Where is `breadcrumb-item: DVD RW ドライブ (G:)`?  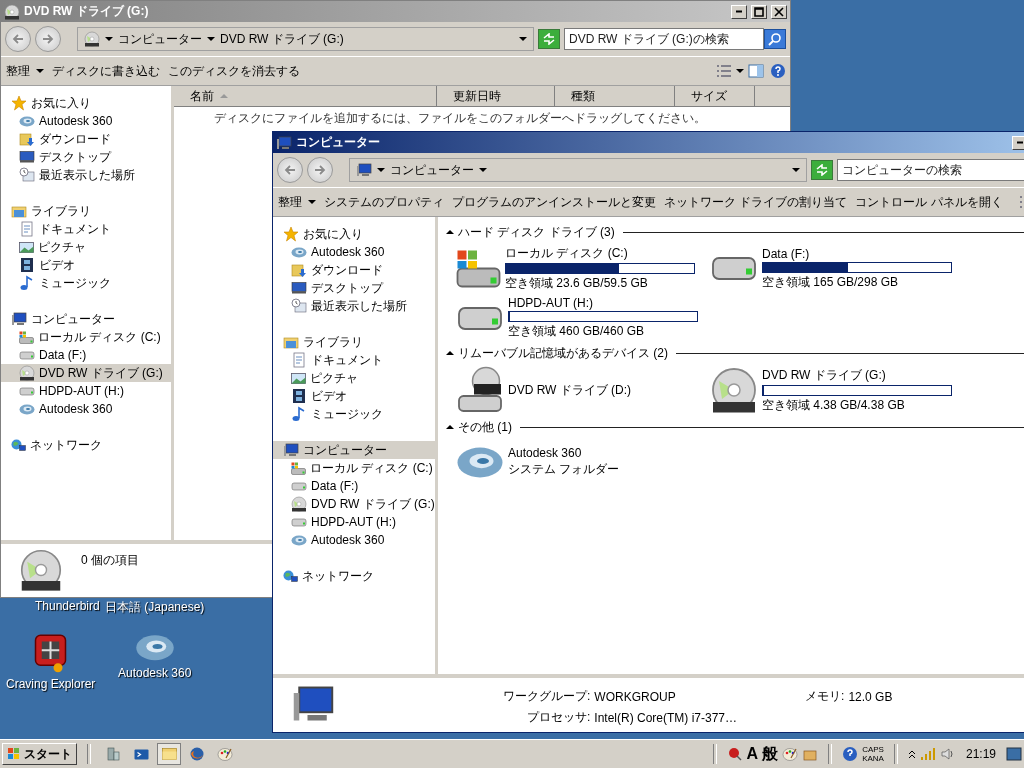 breadcrumb-item: DVD RW ドライブ (G:) is located at coordinates (282, 39).